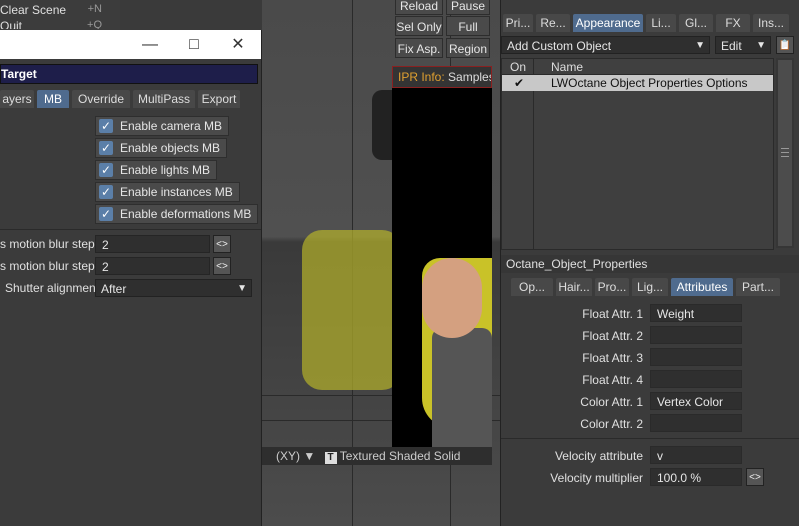 The image size is (799, 526). Describe the element at coordinates (567, 67) in the screenshot. I see `column-name-header: Name` at that location.